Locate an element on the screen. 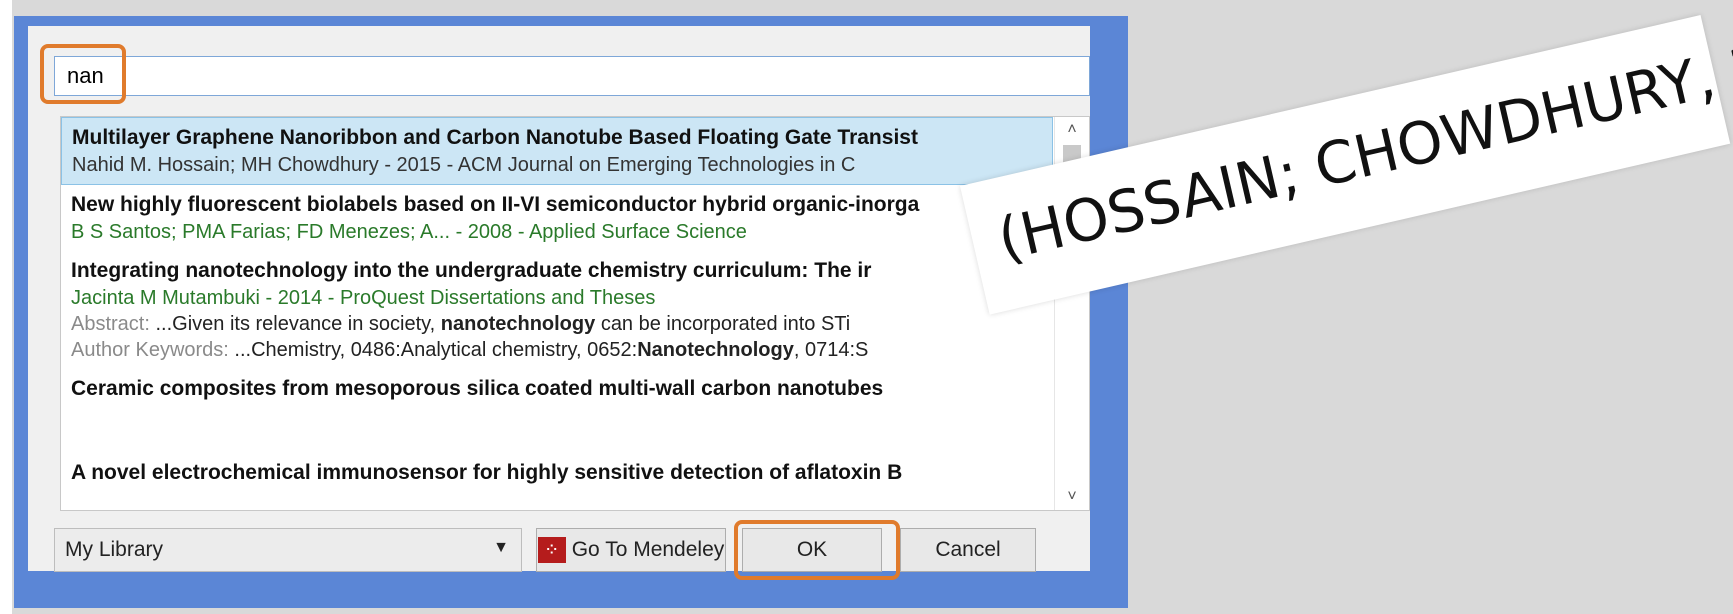 Image resolution: width=1733 pixels, height=614 pixels. mendeley-logo-icon: ⁘ is located at coordinates (551, 550).